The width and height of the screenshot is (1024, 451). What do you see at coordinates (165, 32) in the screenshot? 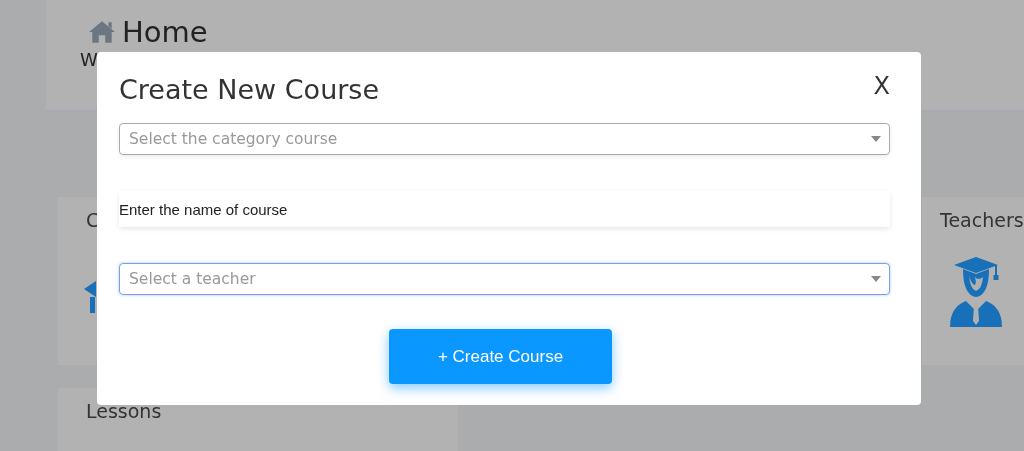
I see `page-title: Home` at bounding box center [165, 32].